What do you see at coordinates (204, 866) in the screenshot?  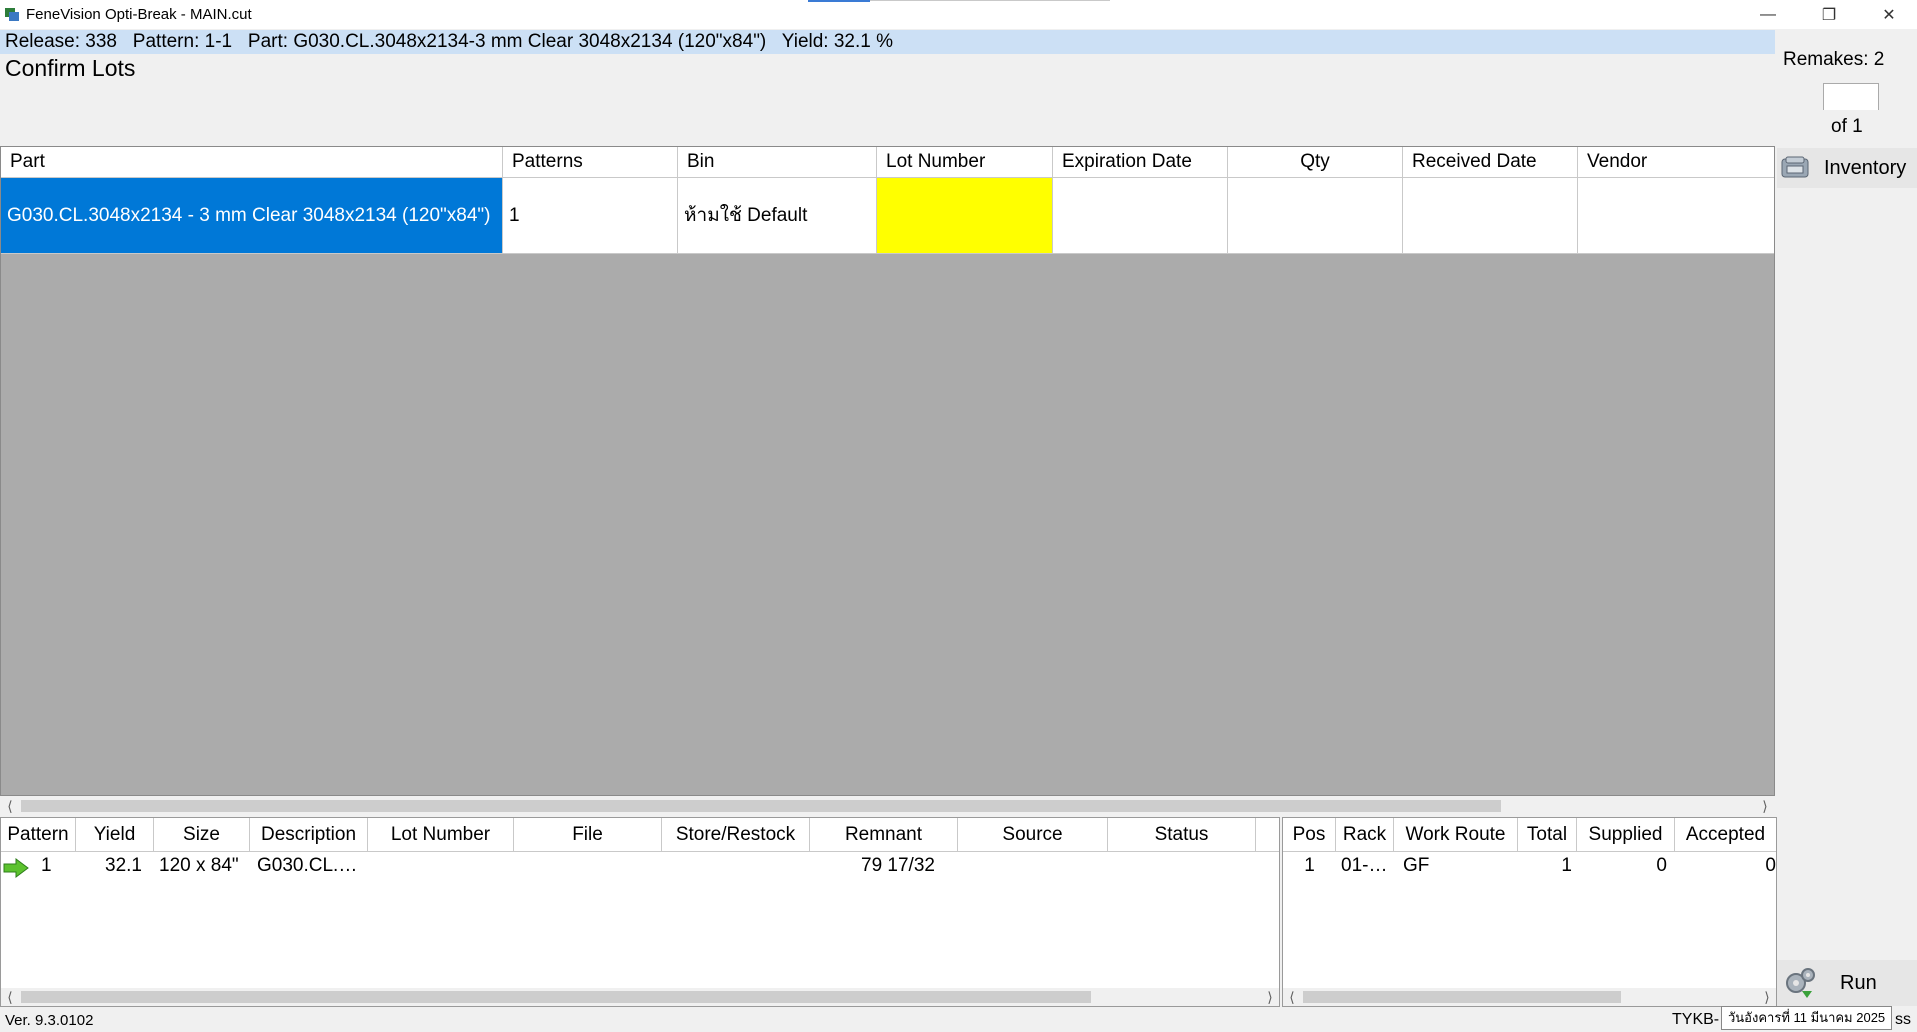 I see `cell-size: 120 x 84"` at bounding box center [204, 866].